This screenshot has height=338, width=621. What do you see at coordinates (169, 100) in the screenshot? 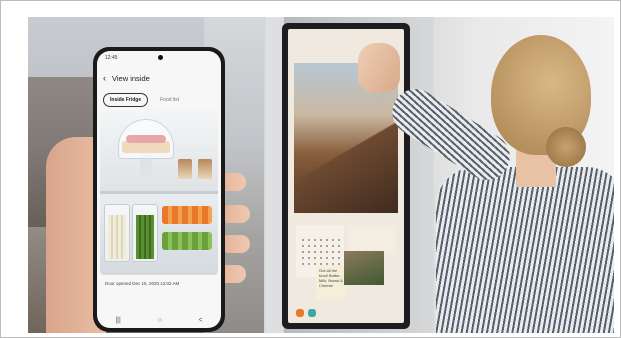
I see `tab-food-list: Food list` at bounding box center [169, 100].